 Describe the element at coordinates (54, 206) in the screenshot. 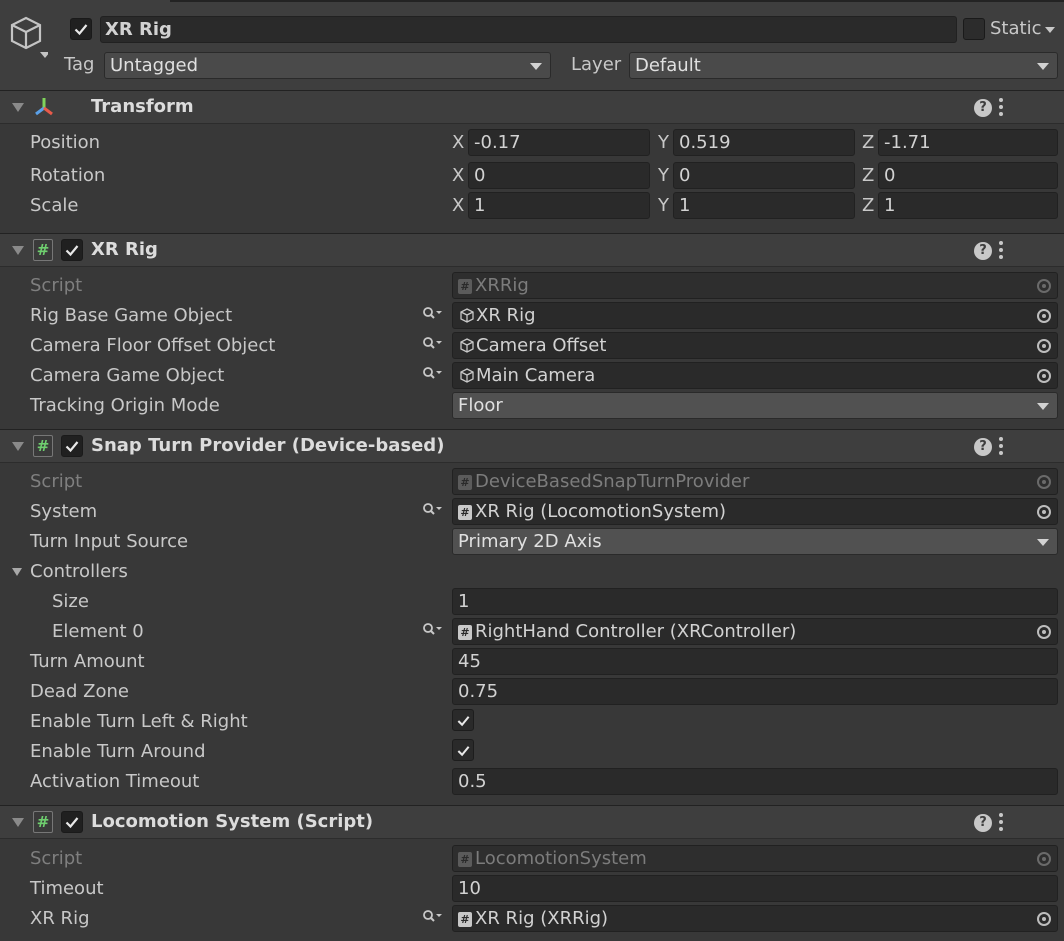

I see `scale-label: Scale` at that location.